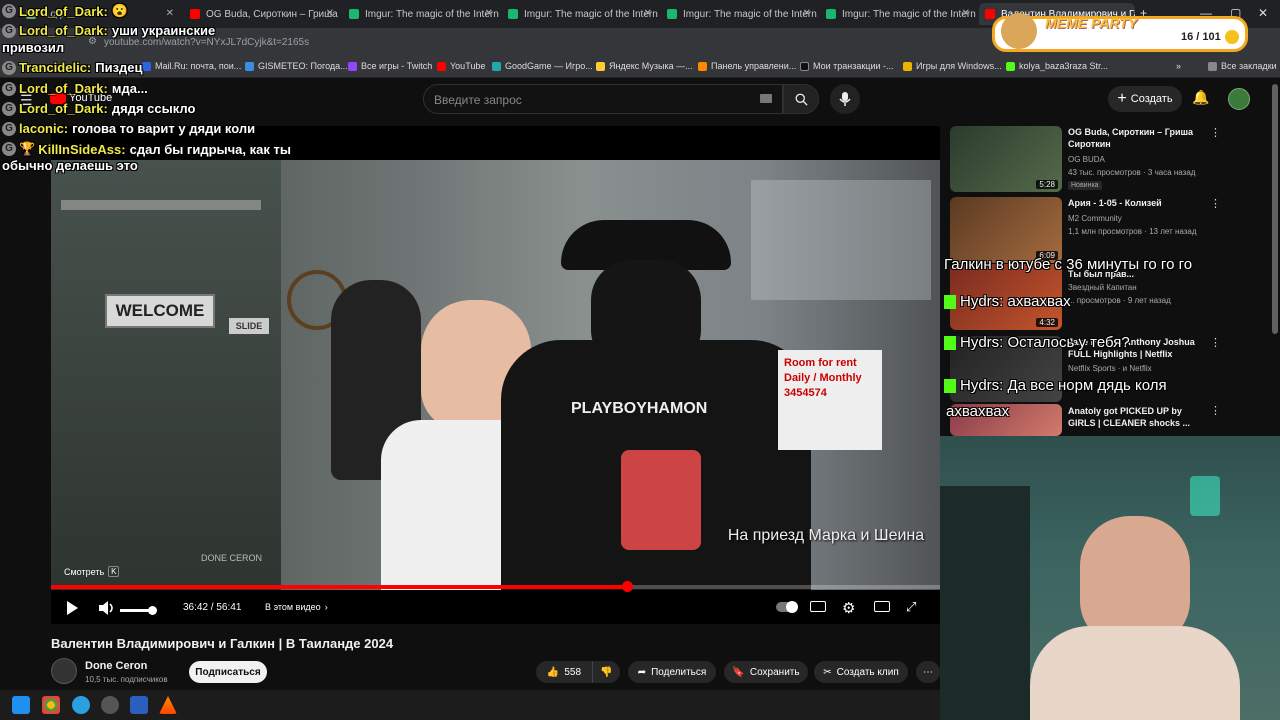 Image resolution: width=1280 pixels, height=720 pixels. What do you see at coordinates (296, 607) in the screenshot?
I see `chapters-button: В этом видео ›` at bounding box center [296, 607].